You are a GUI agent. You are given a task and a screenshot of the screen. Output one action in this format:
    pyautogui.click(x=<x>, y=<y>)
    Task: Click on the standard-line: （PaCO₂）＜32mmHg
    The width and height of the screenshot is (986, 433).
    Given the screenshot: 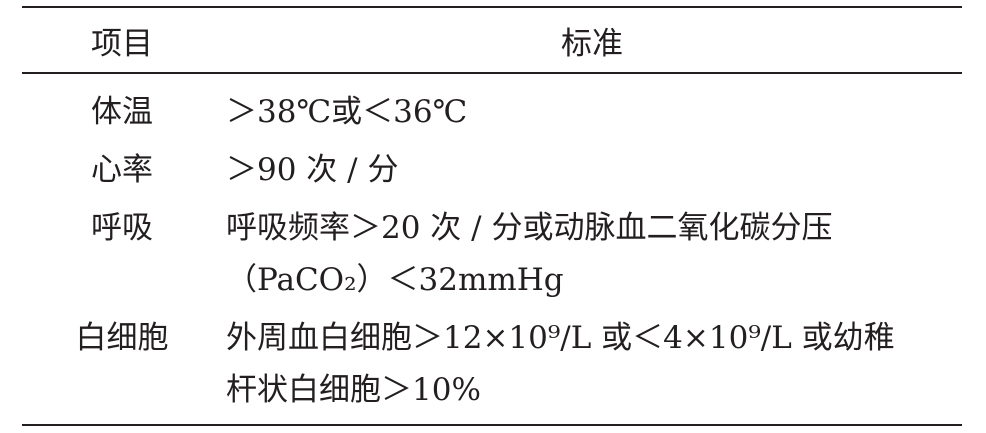 What is the action you would take?
    pyautogui.click(x=395, y=280)
    